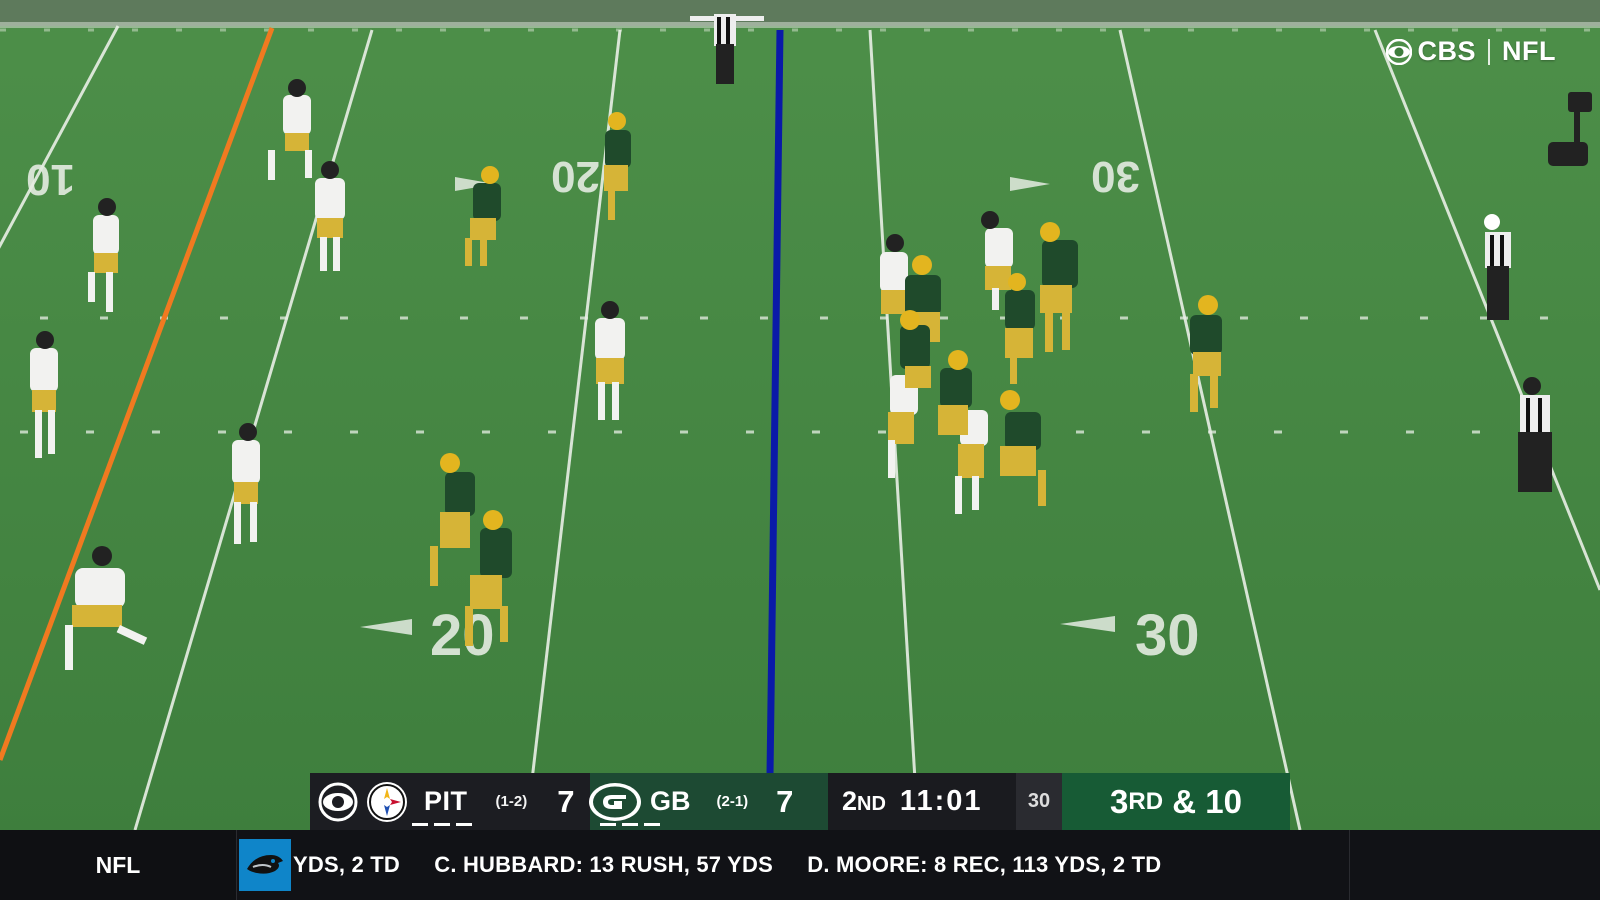 The width and height of the screenshot is (1600, 900). Describe the element at coordinates (1167, 635) in the screenshot. I see `yard-number-bottom-30: 30` at that location.